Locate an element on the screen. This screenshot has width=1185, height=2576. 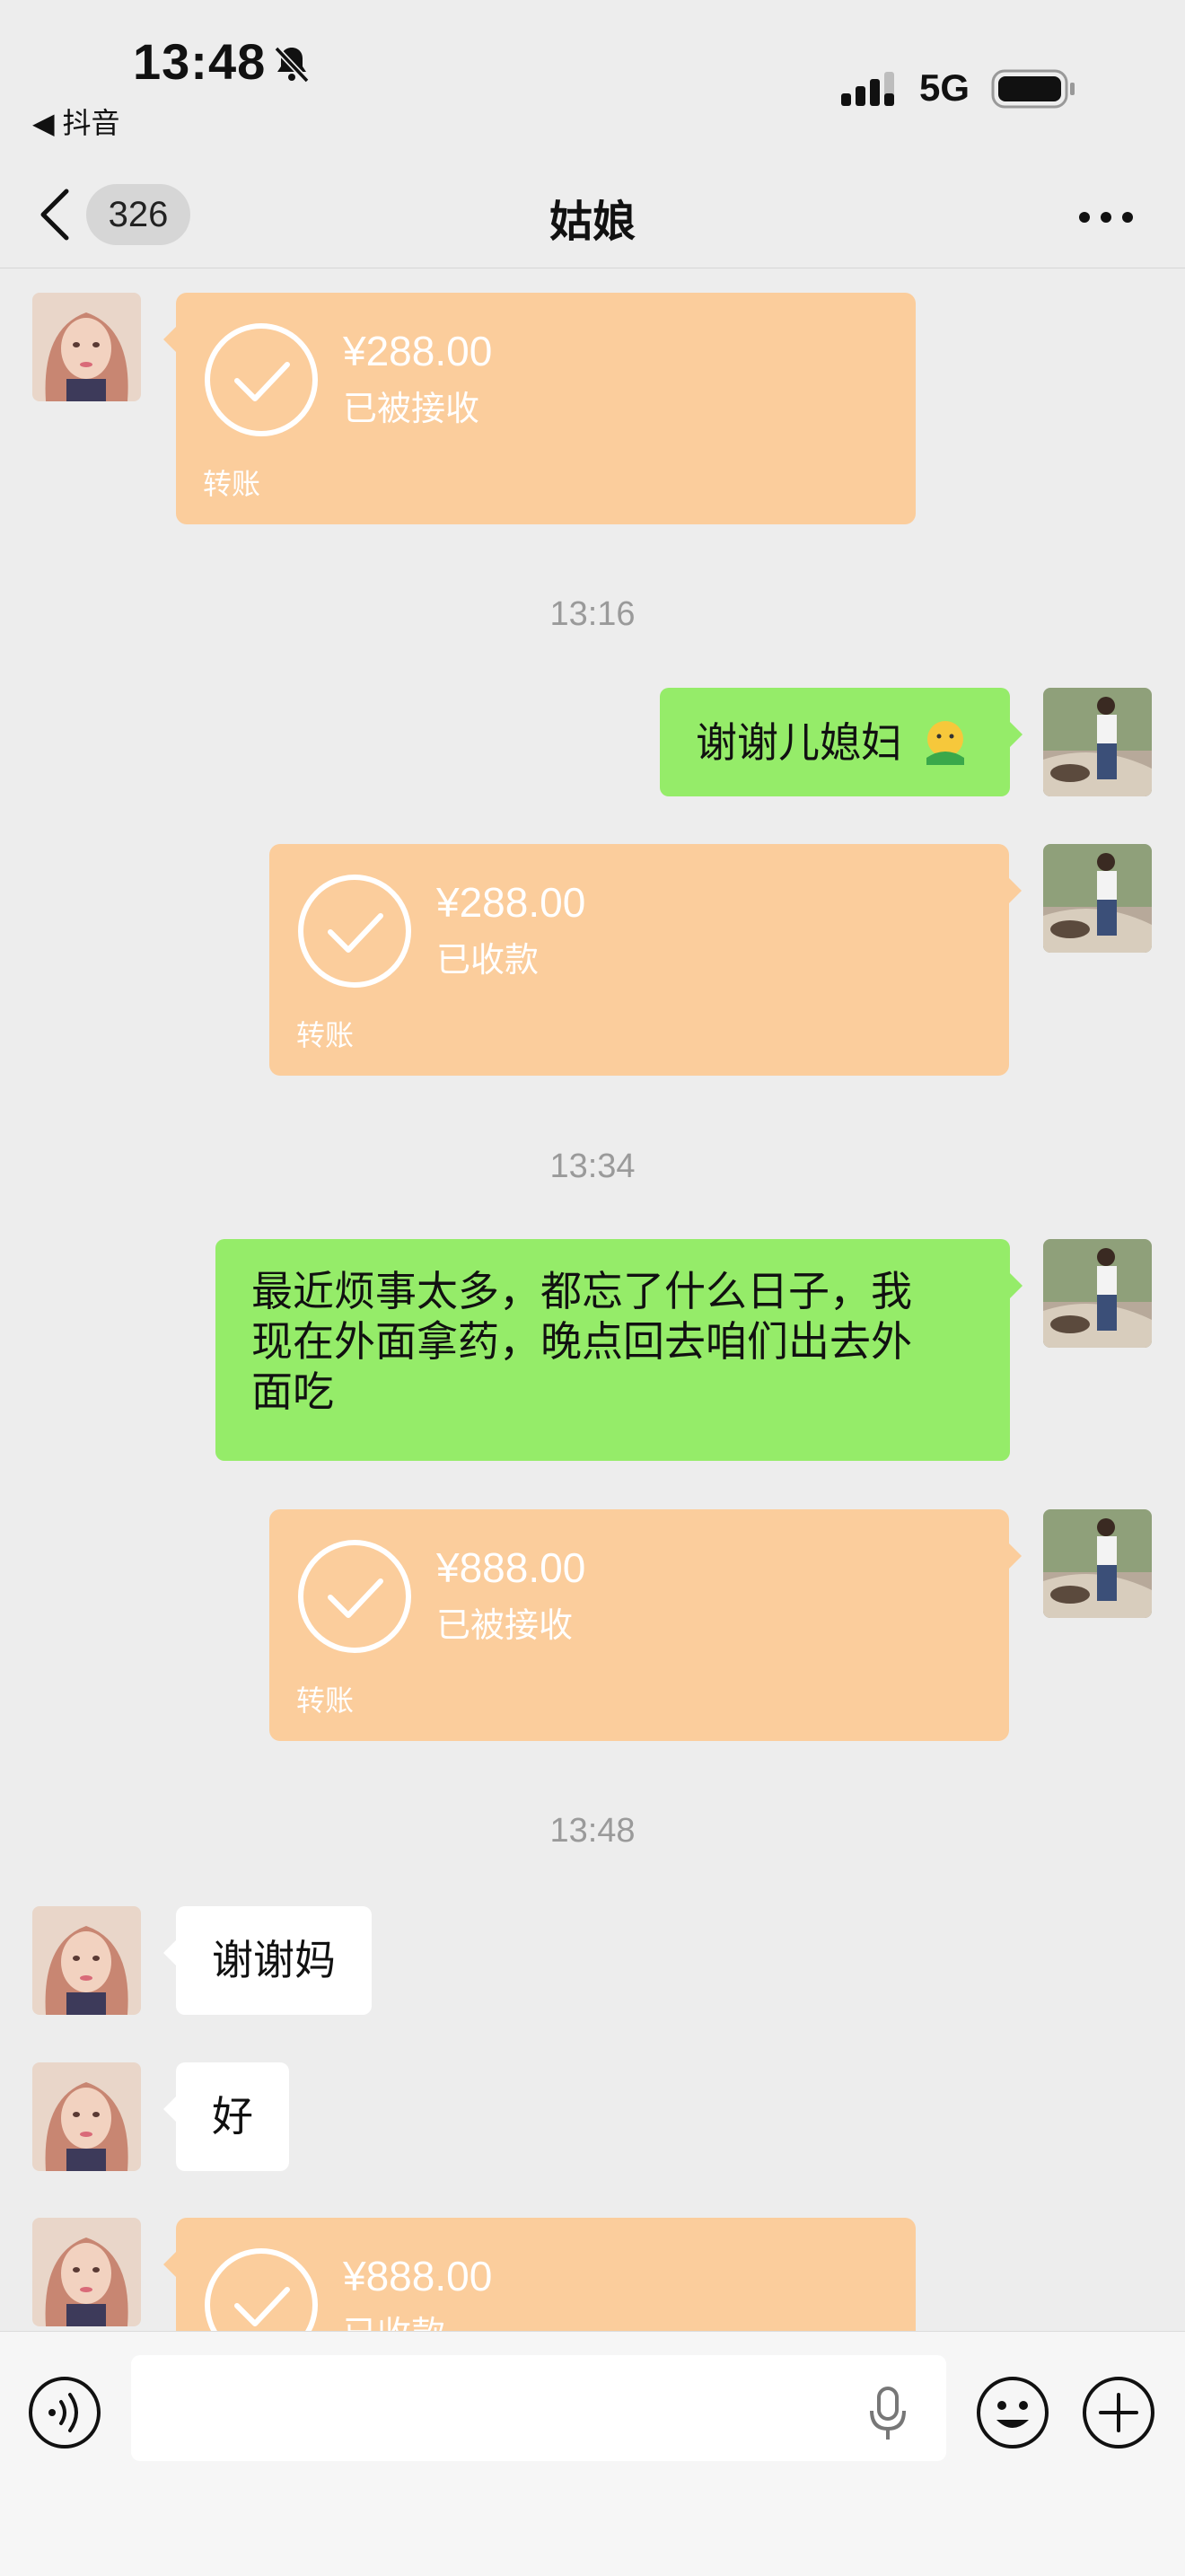
timestamp: 13:16 is located at coordinates (592, 614).